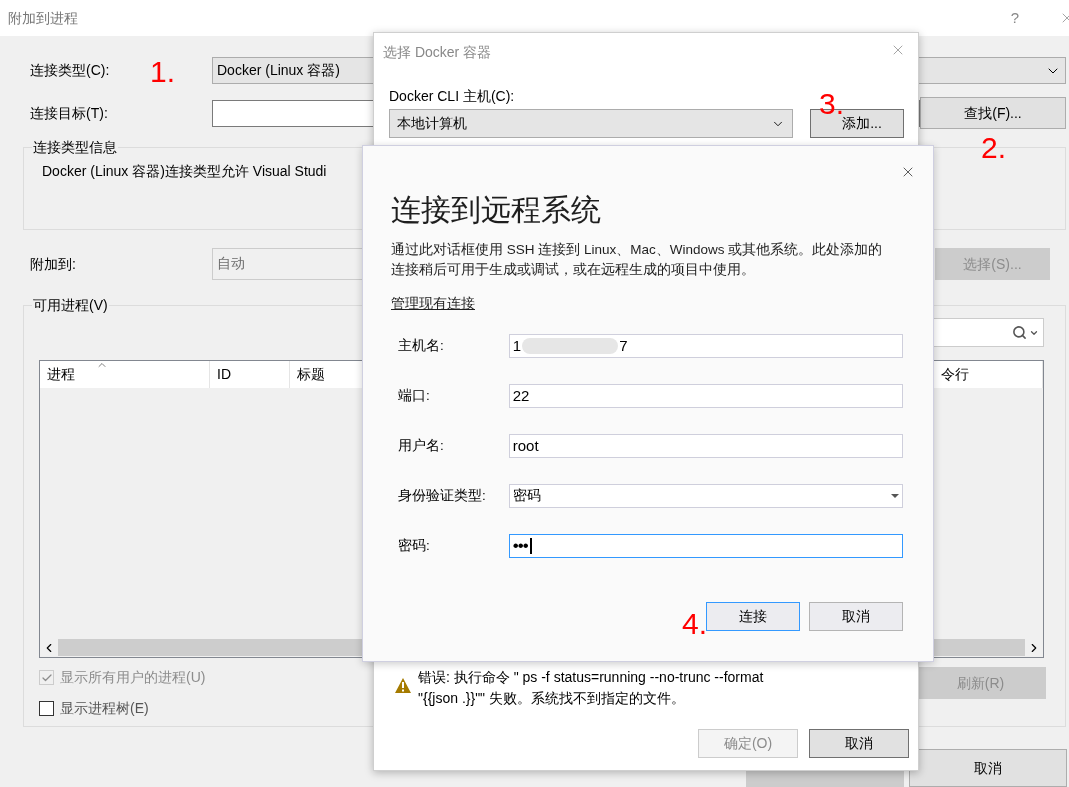  Describe the element at coordinates (591, 688) in the screenshot. I see `error-message: 错误: 执行命令 " ps -f status=running --no-trunc --format "{{json .}}"" 失败。系统找不到指定的文件。` at that location.